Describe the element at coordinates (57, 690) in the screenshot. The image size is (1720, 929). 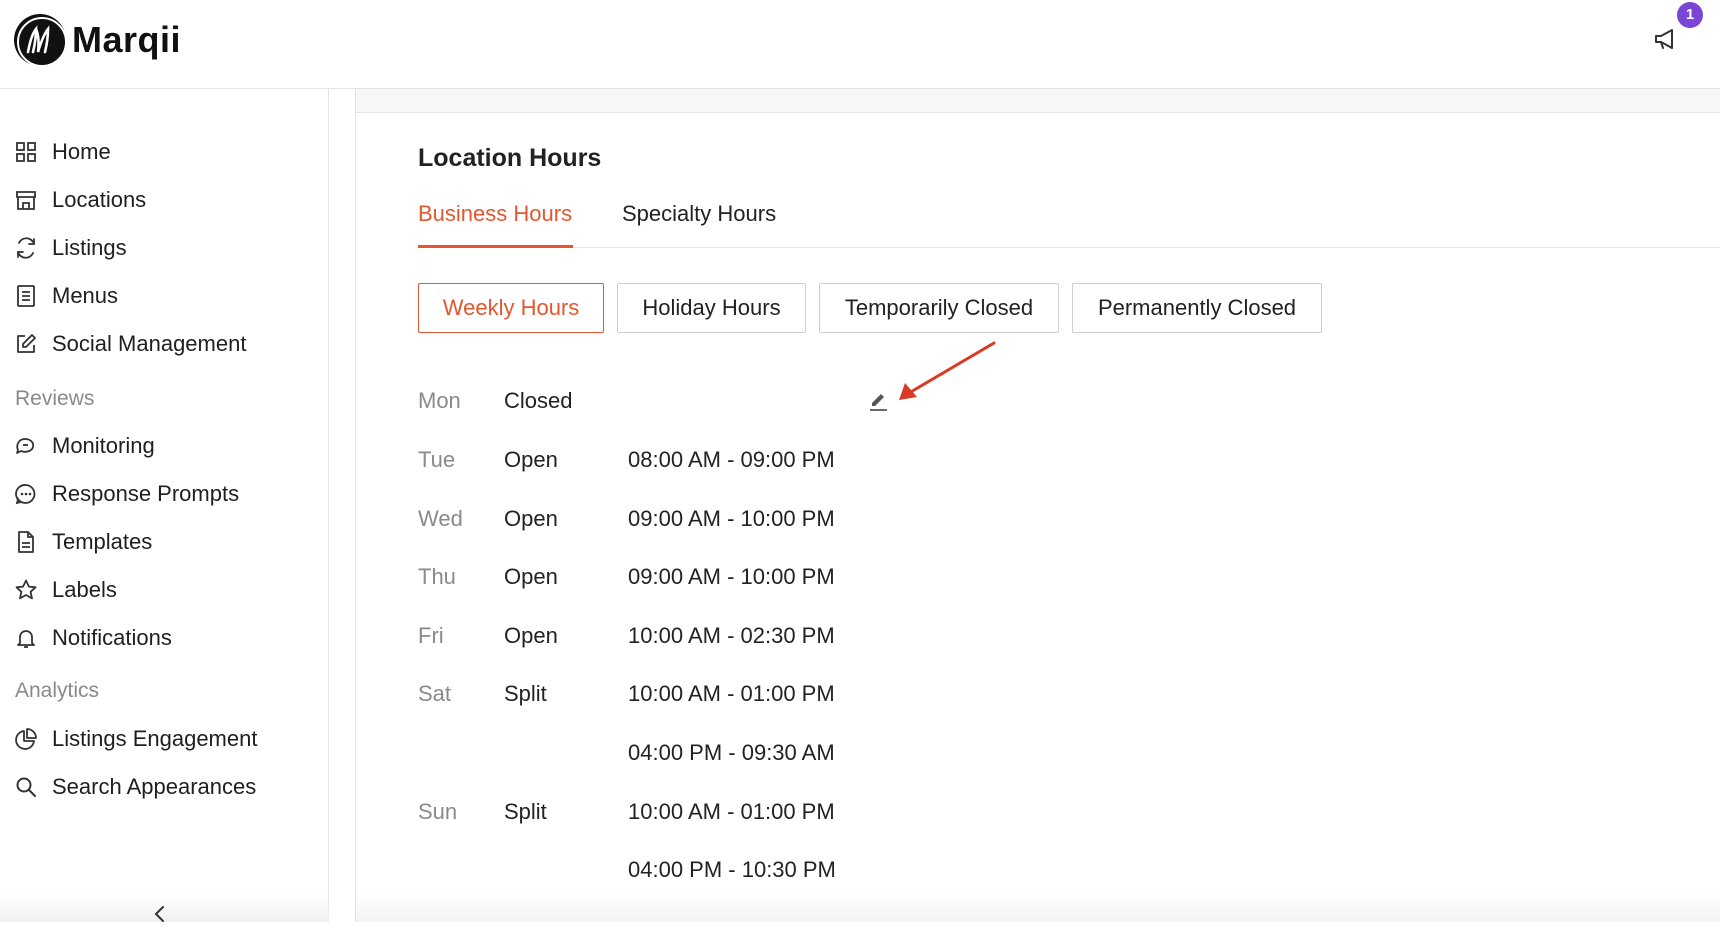
I see `section-label-analytics: Analytics` at that location.